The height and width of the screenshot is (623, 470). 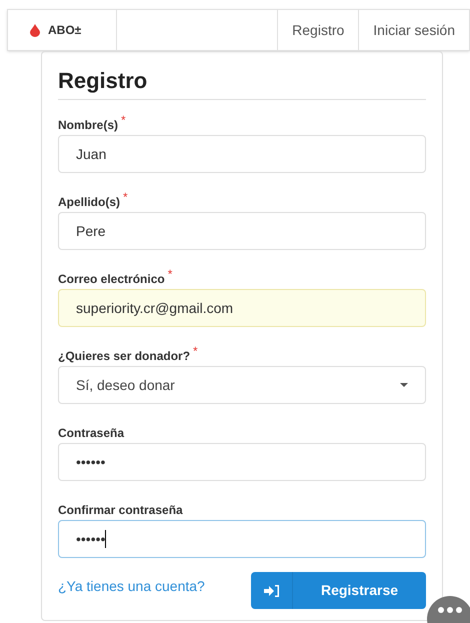 I want to click on caret-icon, so click(x=404, y=385).